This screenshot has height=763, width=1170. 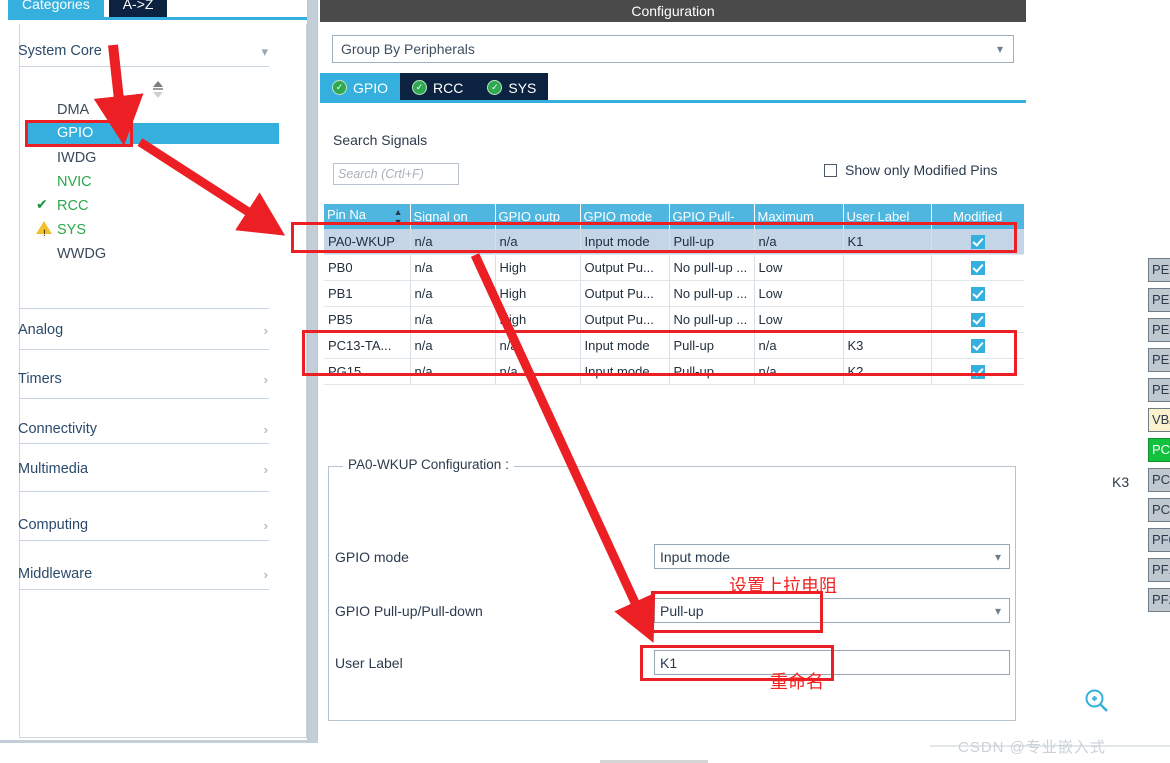 I want to click on category-multimedia: Multimedia ›, so click(x=143, y=469).